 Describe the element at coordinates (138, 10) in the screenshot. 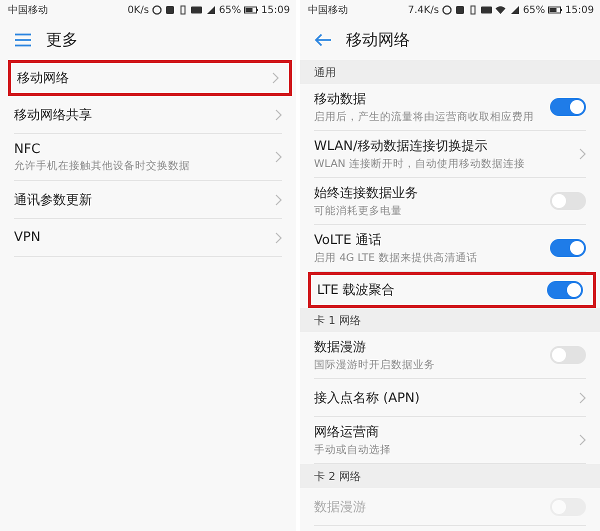

I see `network-speed: 0K/s` at that location.